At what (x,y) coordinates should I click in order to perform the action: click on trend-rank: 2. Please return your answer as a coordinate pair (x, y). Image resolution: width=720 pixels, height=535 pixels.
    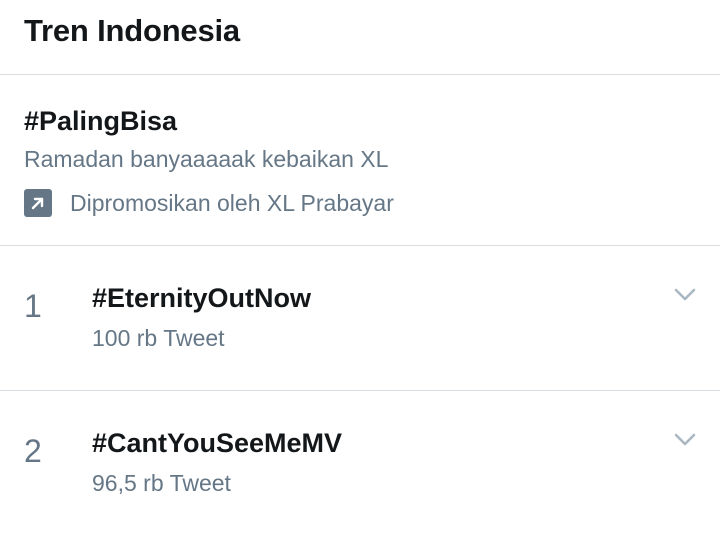
    Looking at the image, I should click on (33, 451).